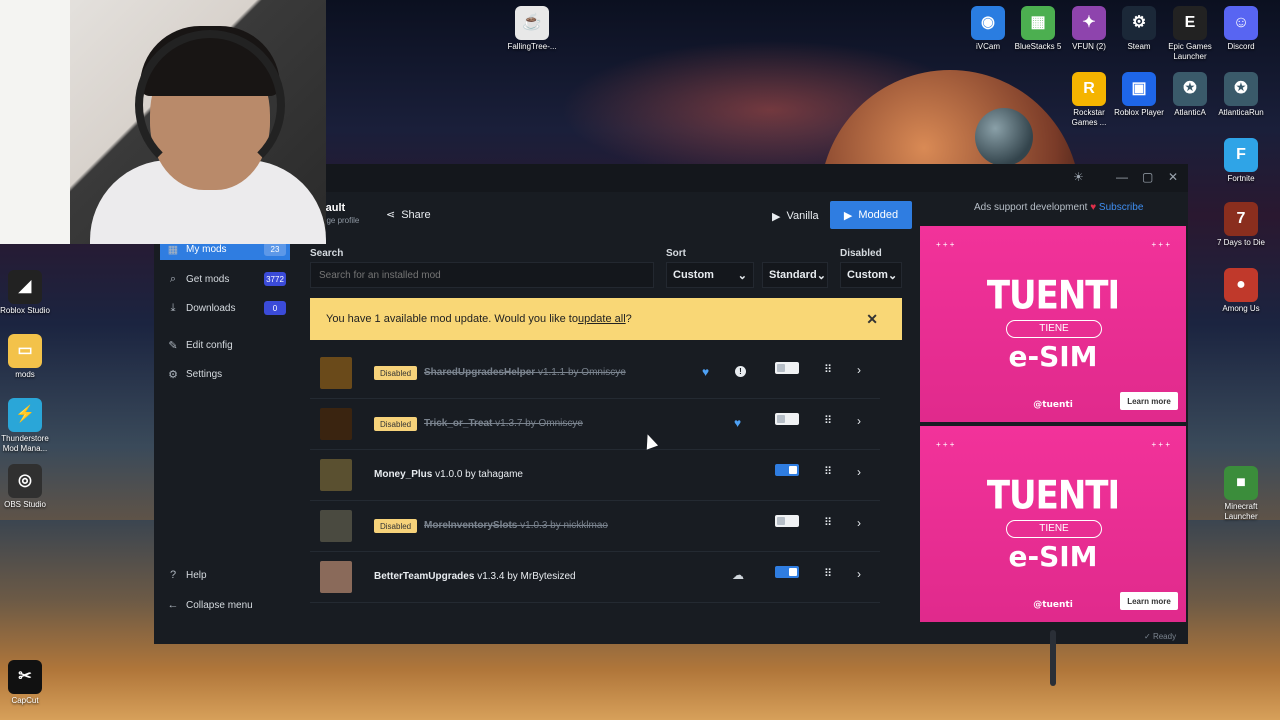  I want to click on mod-title: MoreInventorySlots, so click(471, 525).